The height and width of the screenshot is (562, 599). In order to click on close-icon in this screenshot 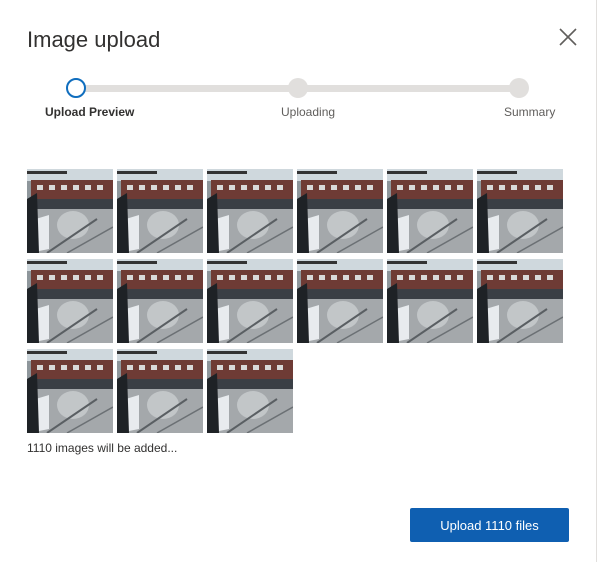, I will do `click(568, 37)`.